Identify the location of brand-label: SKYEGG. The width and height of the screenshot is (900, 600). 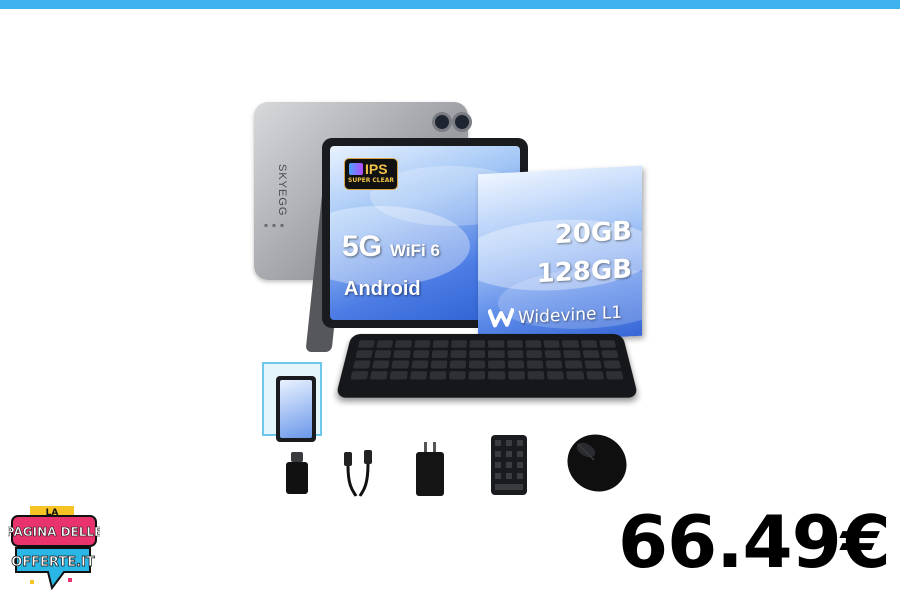
(282, 190).